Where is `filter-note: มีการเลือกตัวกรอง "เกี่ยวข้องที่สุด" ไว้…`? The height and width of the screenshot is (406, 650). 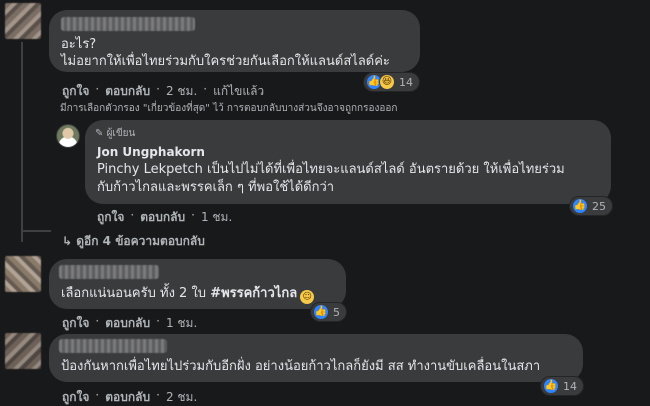
filter-note: มีการเลือกตัวกรอง "เกี่ยวข้องที่สุด" ไว้… is located at coordinates (229, 108).